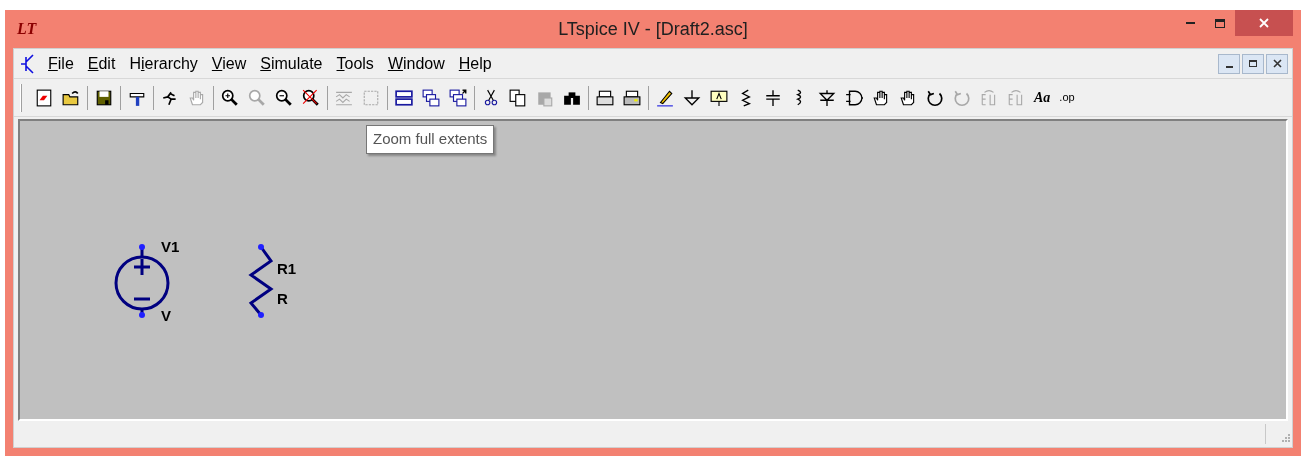 This screenshot has width=1307, height=460. What do you see at coordinates (170, 246) in the screenshot?
I see `component-name: V1` at bounding box center [170, 246].